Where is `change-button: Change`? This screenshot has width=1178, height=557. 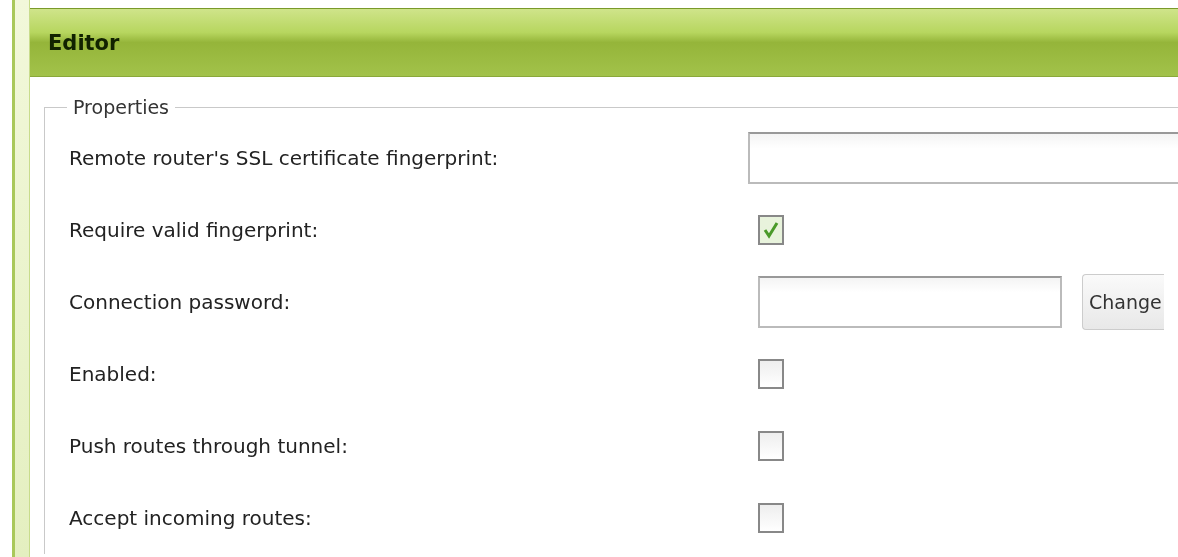
change-button: Change is located at coordinates (1123, 302).